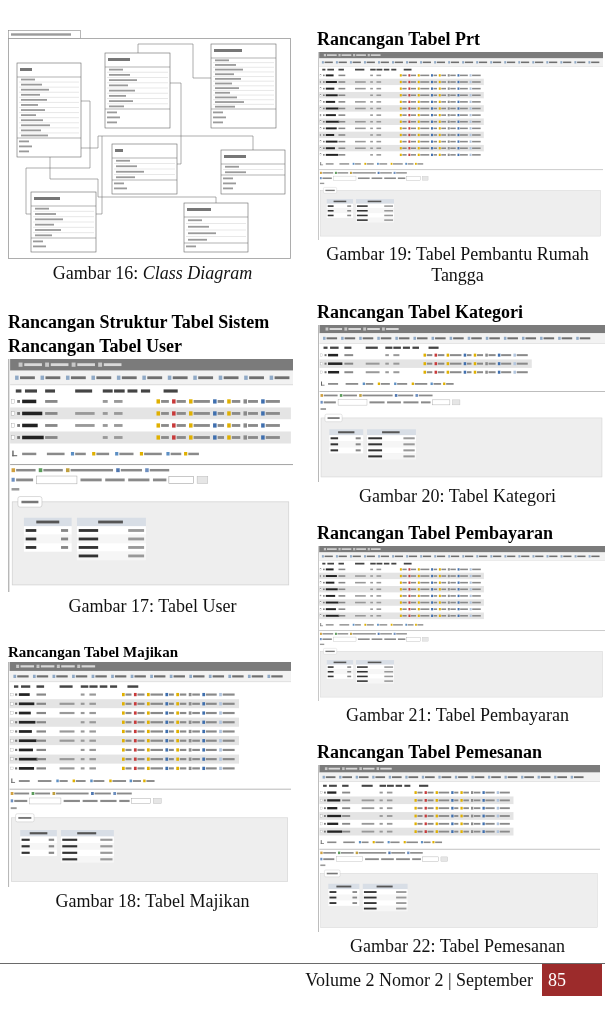 The image size is (610, 1018). I want to click on figure-caption: Gambar 21: Tabel Pembayaran, so click(457, 715).